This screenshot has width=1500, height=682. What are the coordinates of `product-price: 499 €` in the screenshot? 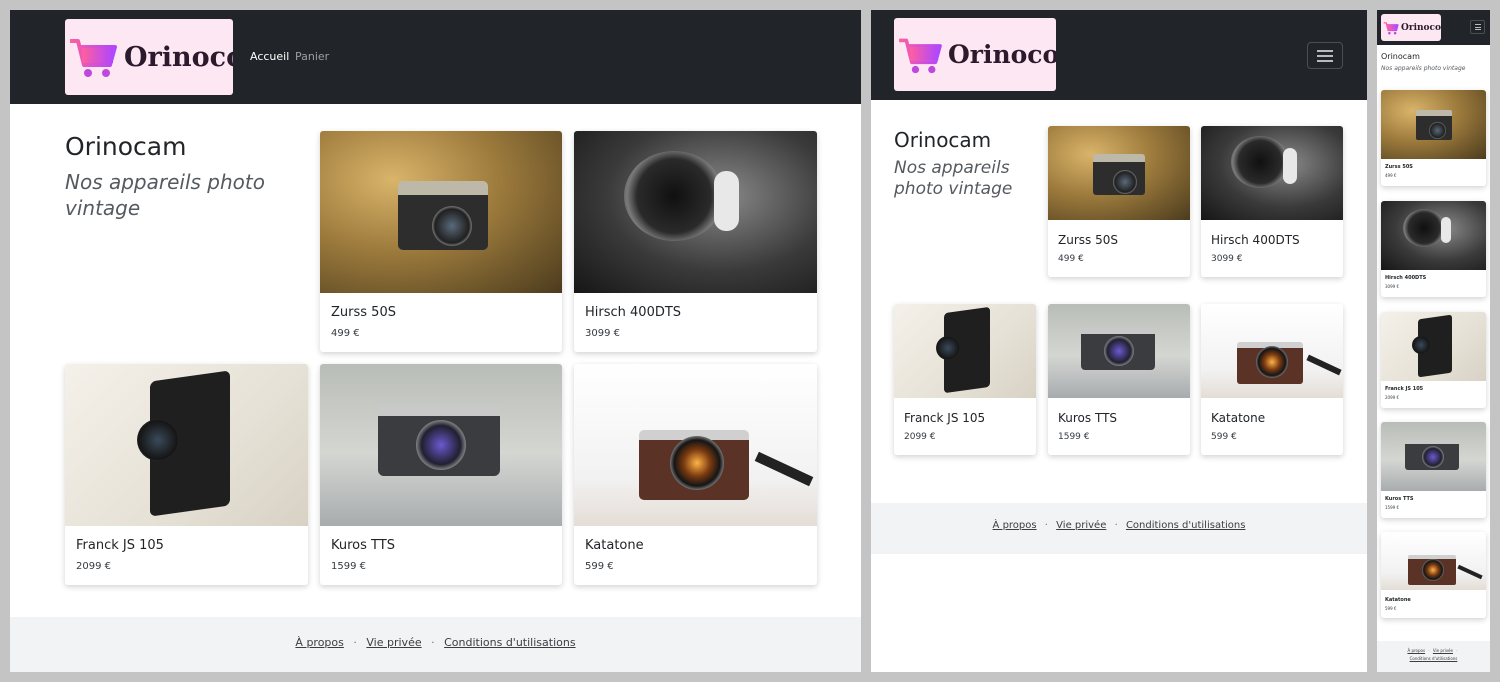 It's located at (1391, 175).